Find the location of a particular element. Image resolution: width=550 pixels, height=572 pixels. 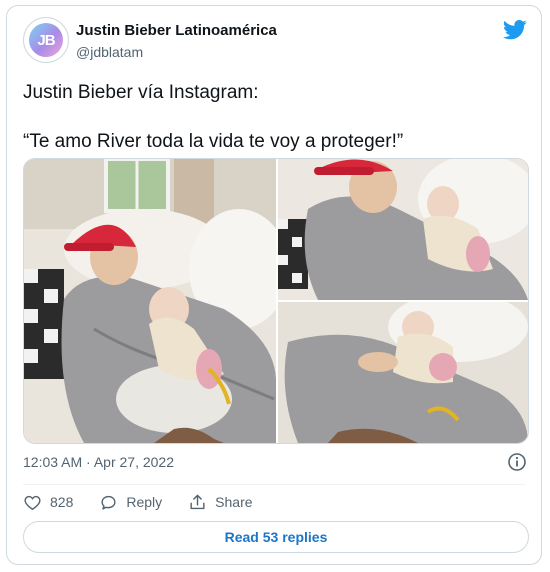

reply-label: Reply is located at coordinates (144, 502).